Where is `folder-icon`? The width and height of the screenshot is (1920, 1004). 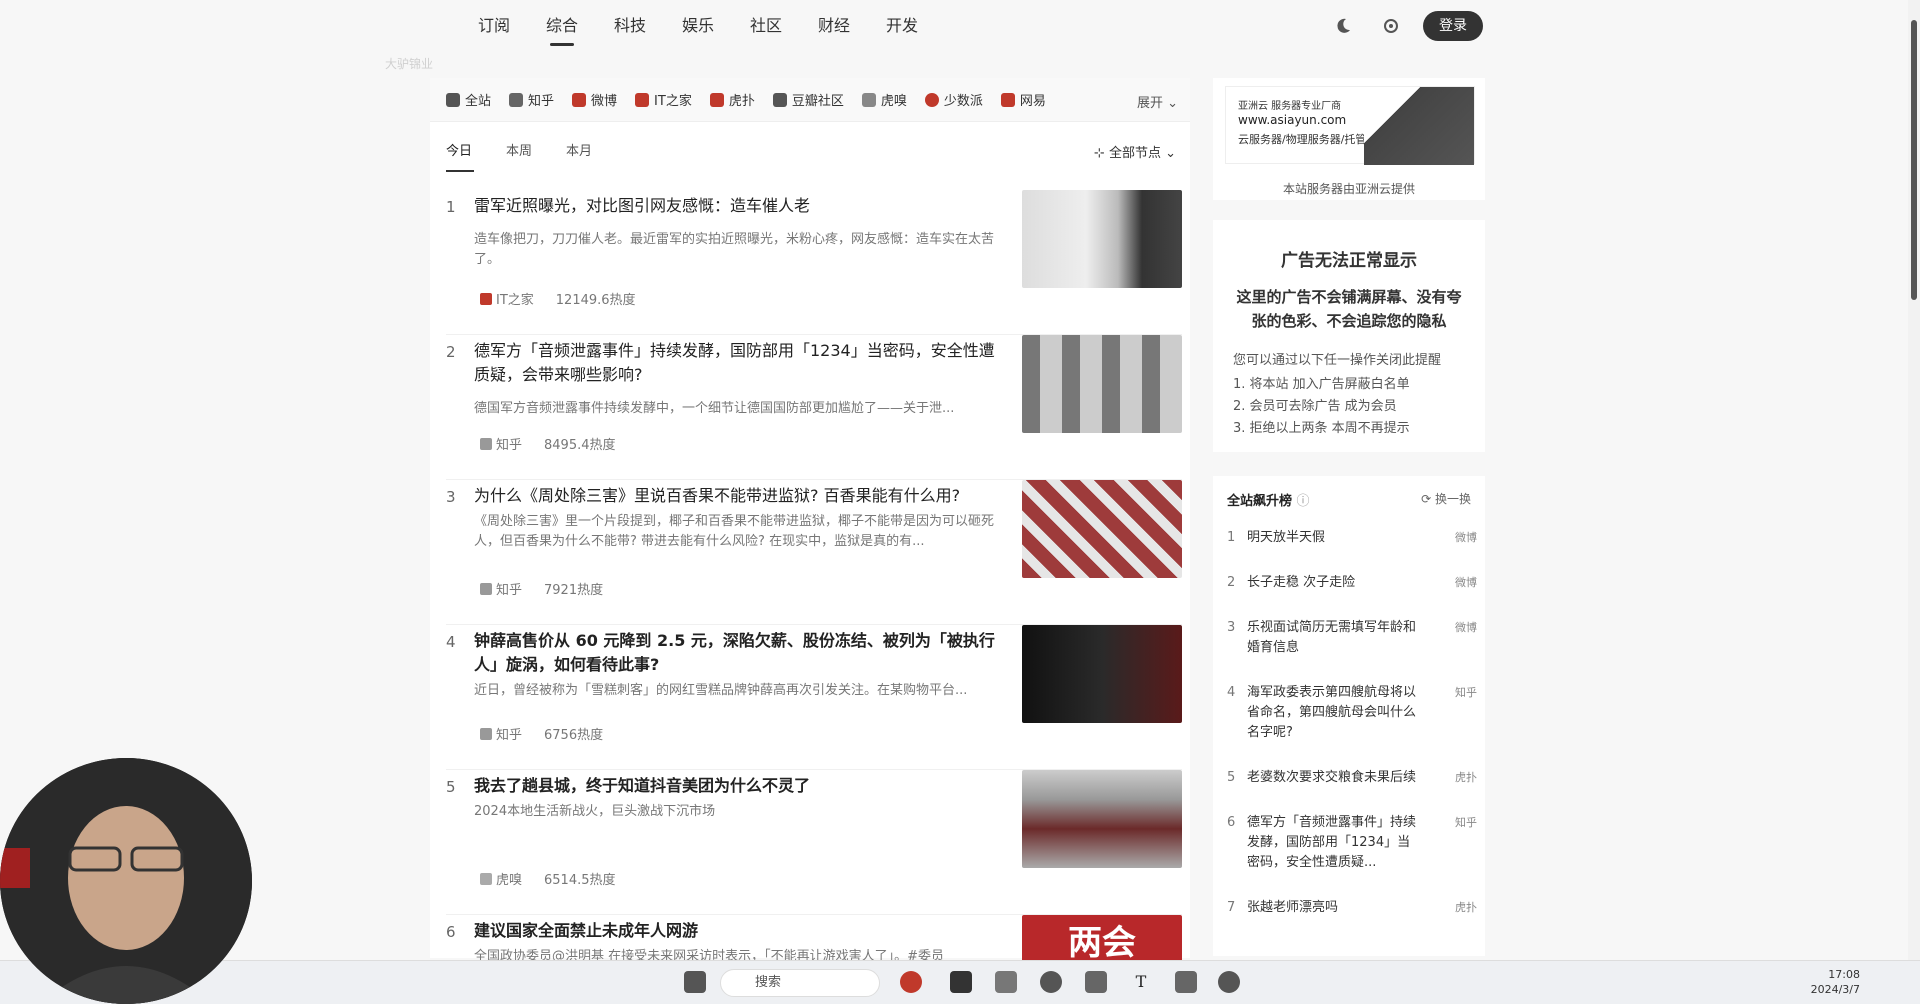
folder-icon is located at coordinates (1006, 982).